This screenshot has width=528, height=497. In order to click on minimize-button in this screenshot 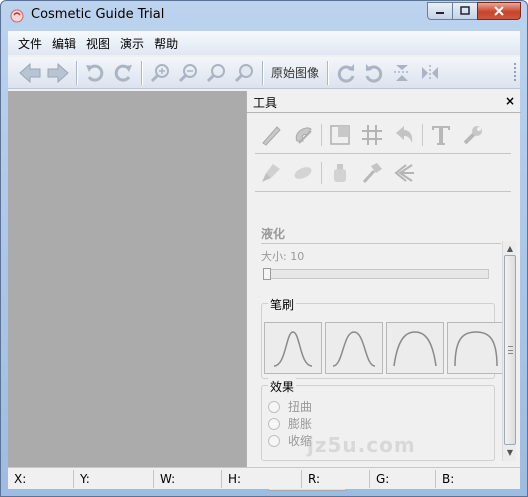, I will do `click(440, 11)`.